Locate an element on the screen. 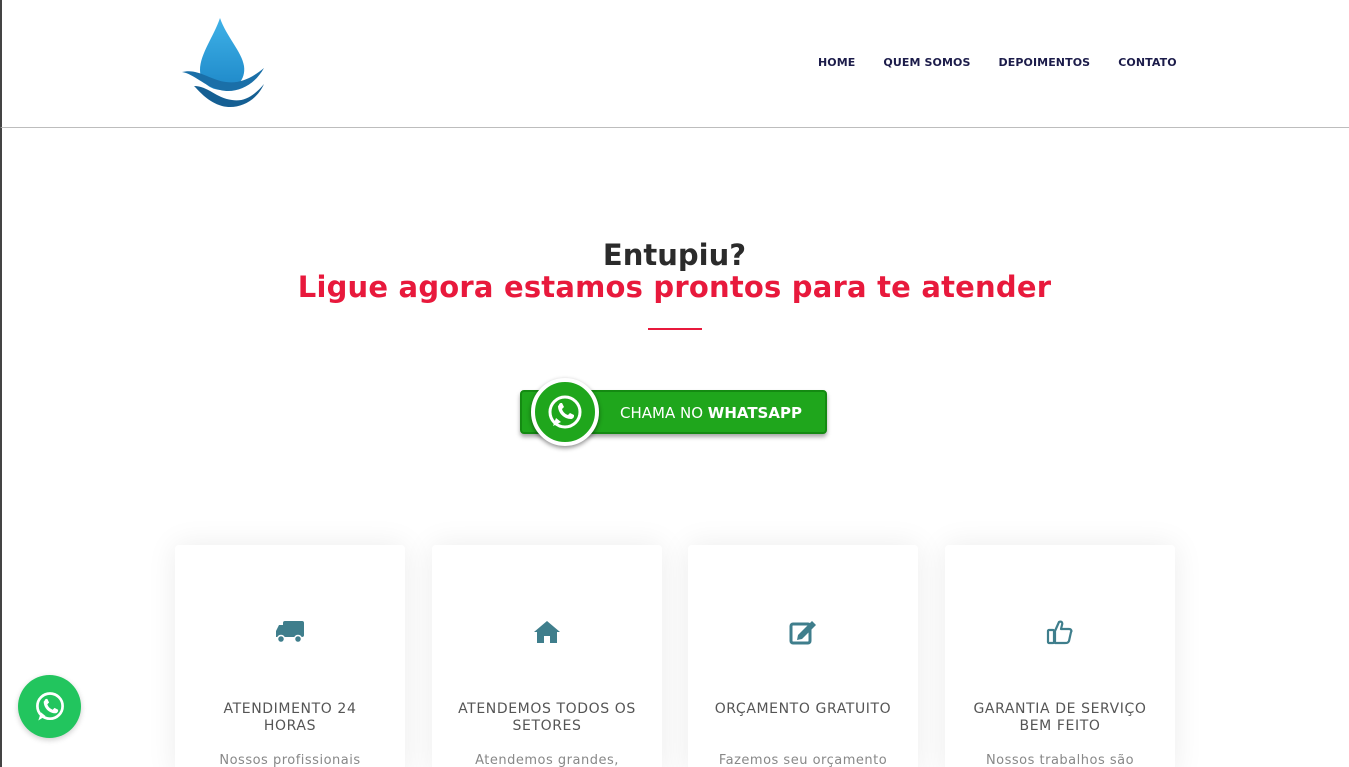 The width and height of the screenshot is (1349, 767). edit-icon is located at coordinates (802, 633).